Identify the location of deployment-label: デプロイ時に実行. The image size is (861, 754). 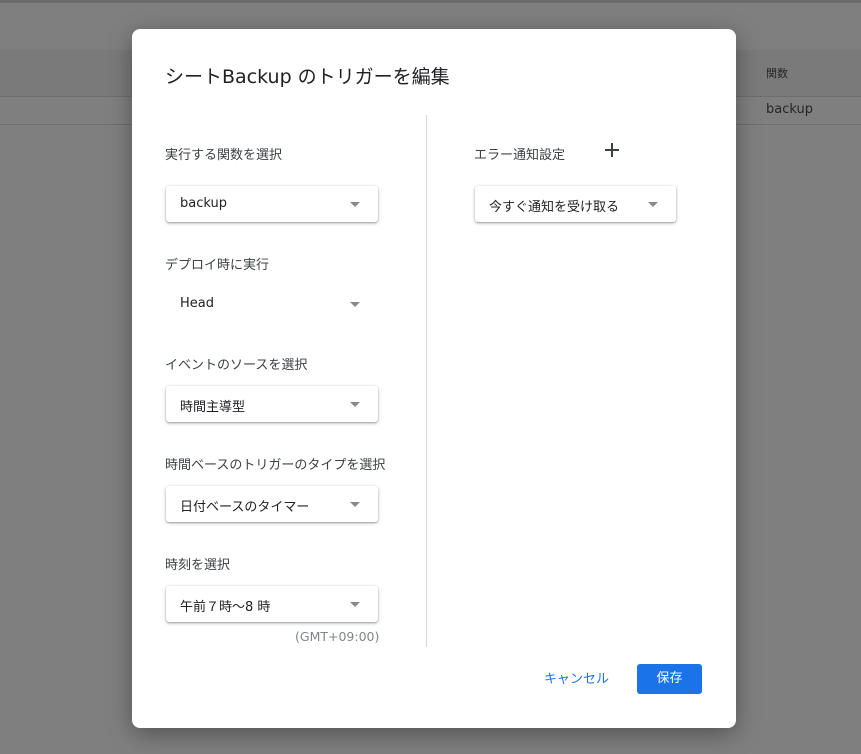
(217, 265).